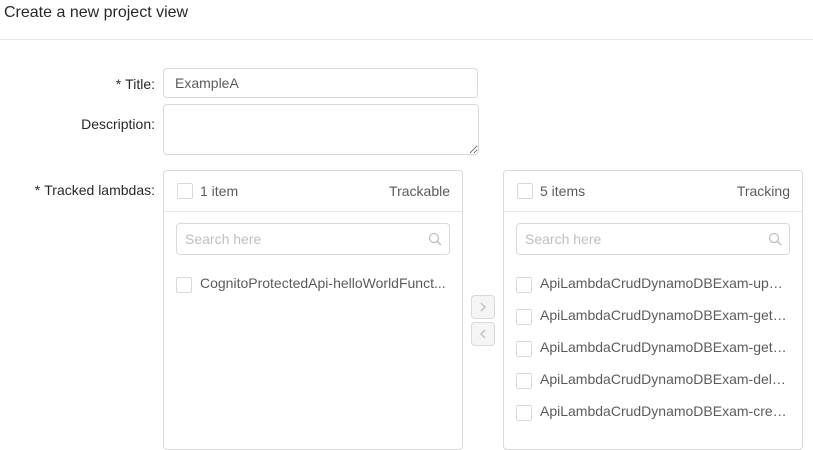 The width and height of the screenshot is (813, 450). Describe the element at coordinates (645, 239) in the screenshot. I see `tracking-search-input` at that location.